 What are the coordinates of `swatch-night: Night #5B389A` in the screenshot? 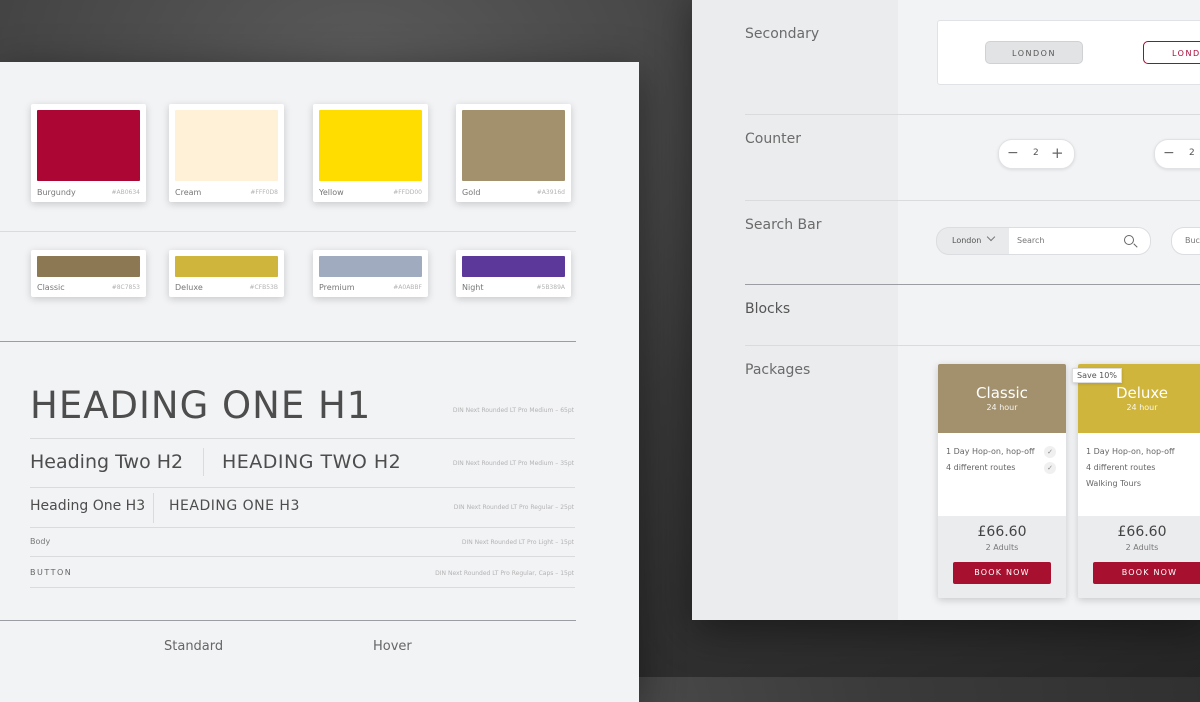 It's located at (513, 273).